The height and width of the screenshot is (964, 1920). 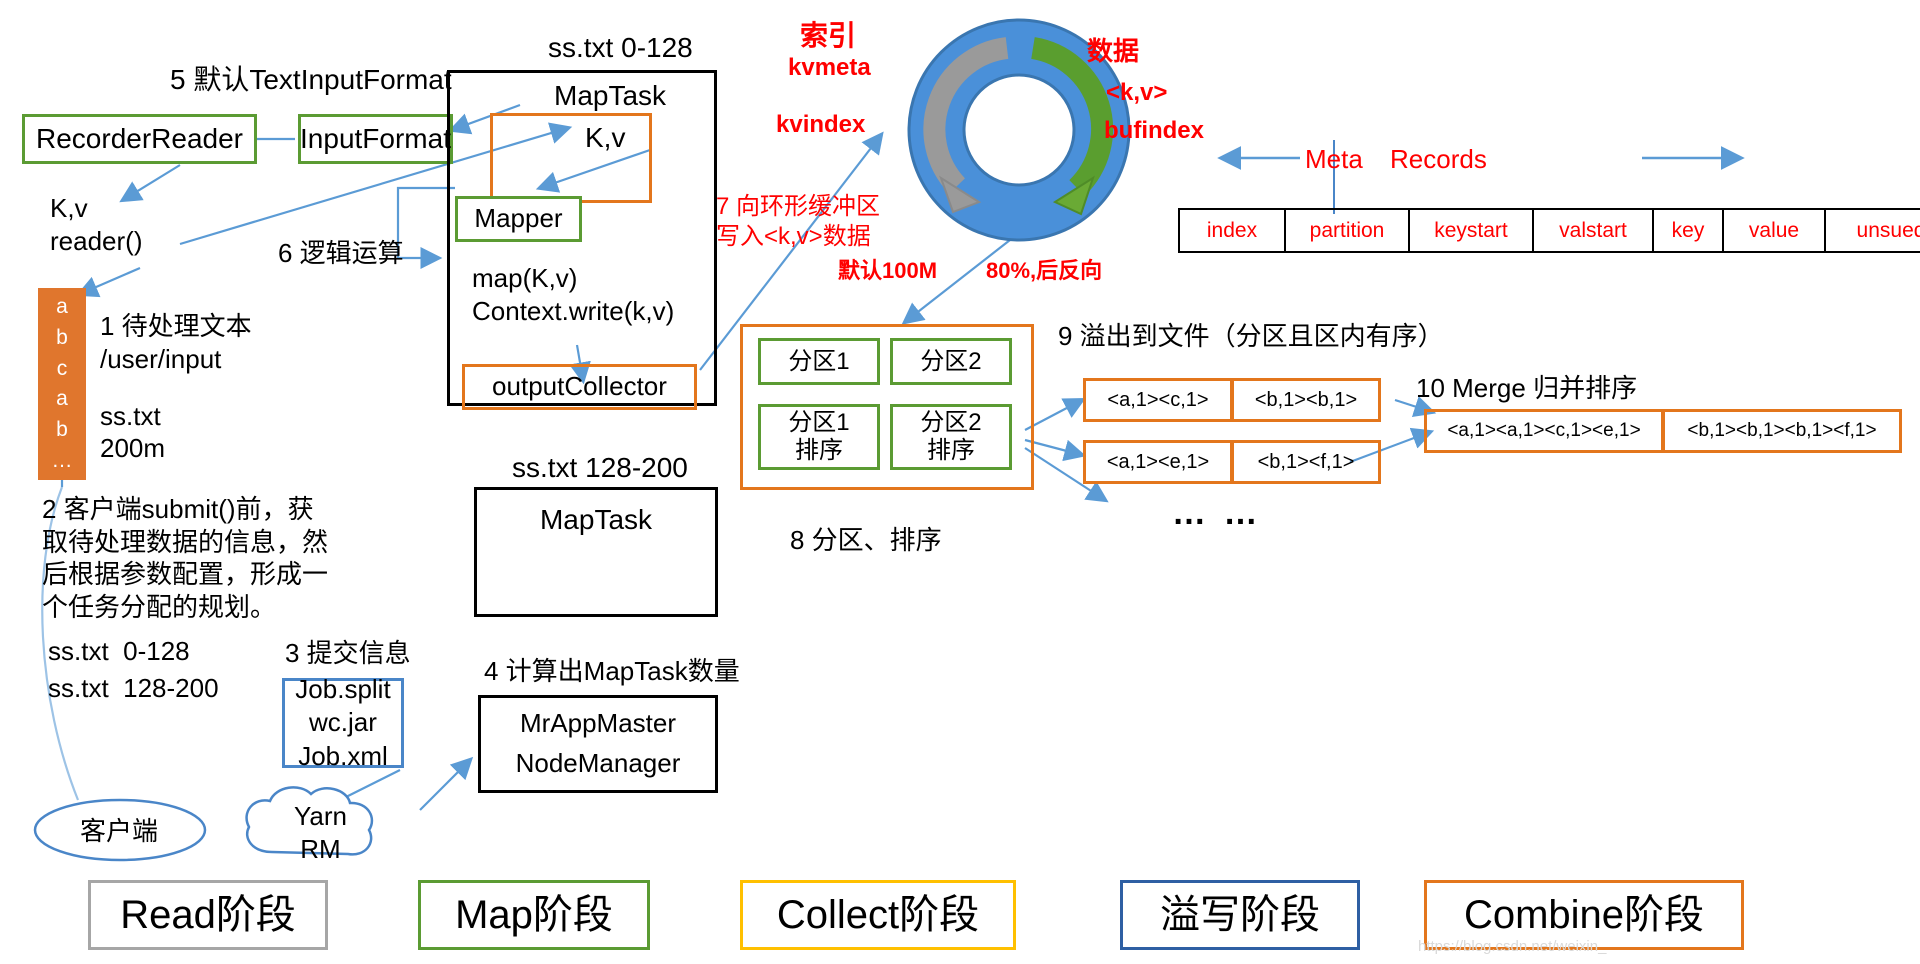 I want to click on maptask-bottom-title: ss.txt 128-200, so click(x=600, y=467).